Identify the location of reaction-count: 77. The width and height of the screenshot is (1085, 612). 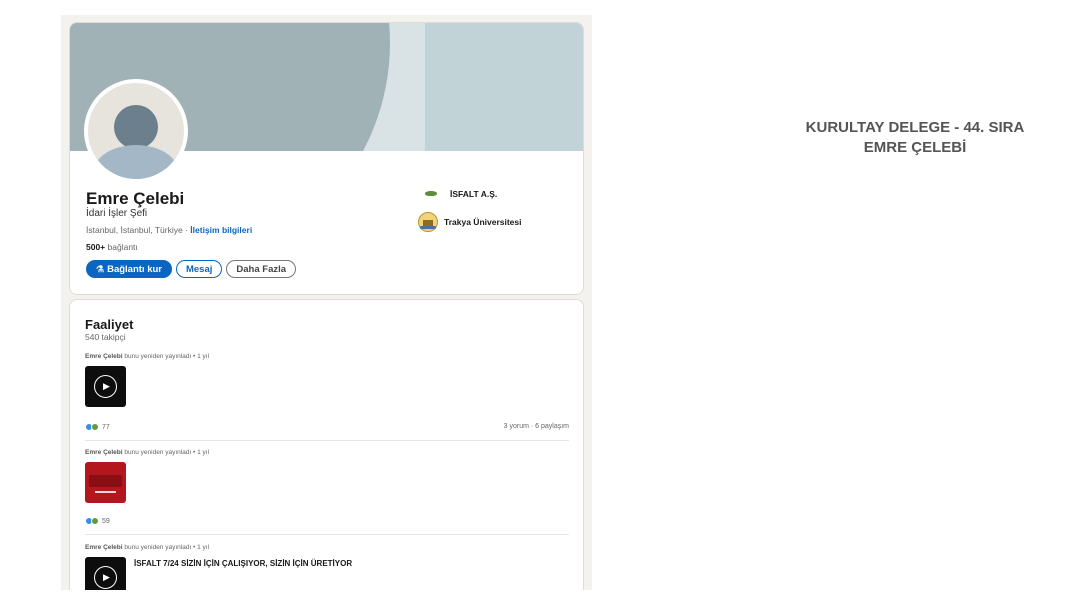
(106, 427).